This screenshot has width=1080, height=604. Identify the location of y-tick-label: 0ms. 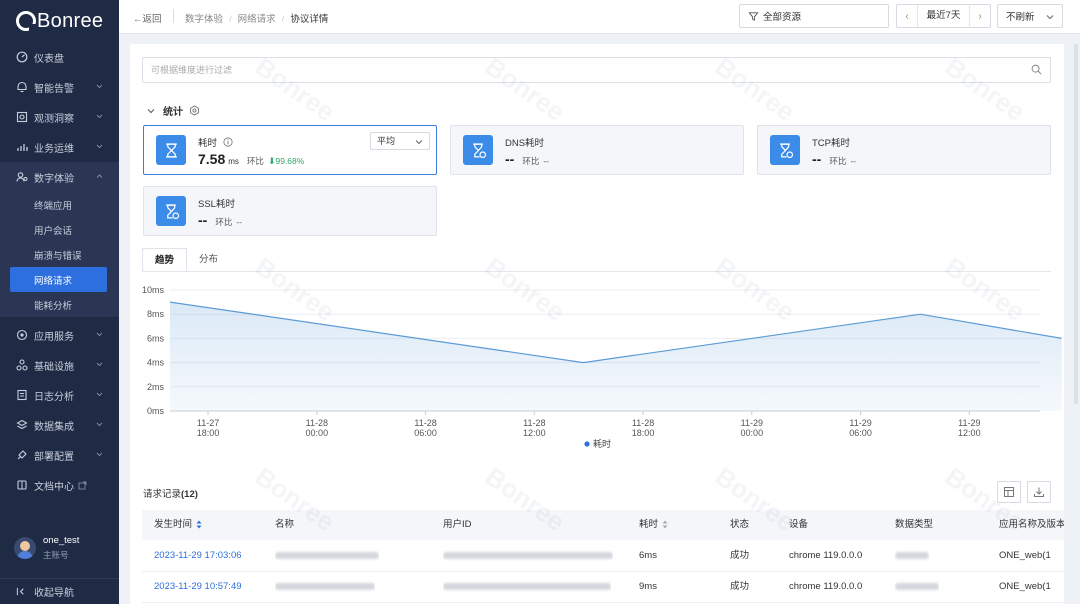
(156, 411).